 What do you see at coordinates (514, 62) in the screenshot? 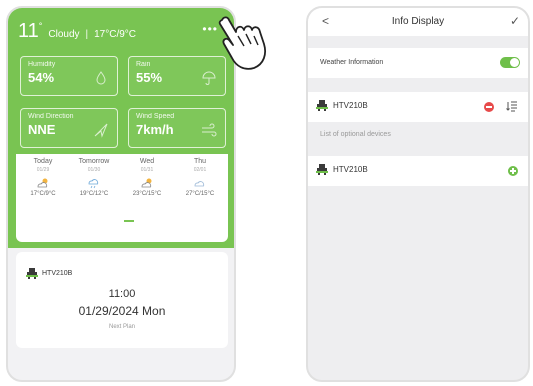
I see `toggle-knob` at bounding box center [514, 62].